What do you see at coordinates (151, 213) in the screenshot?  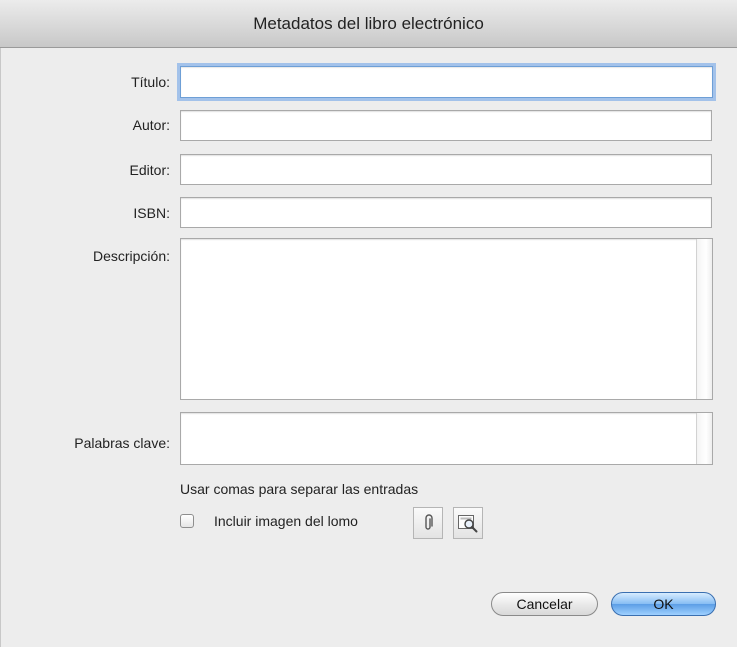 I see `isbn-label: ISBN:` at bounding box center [151, 213].